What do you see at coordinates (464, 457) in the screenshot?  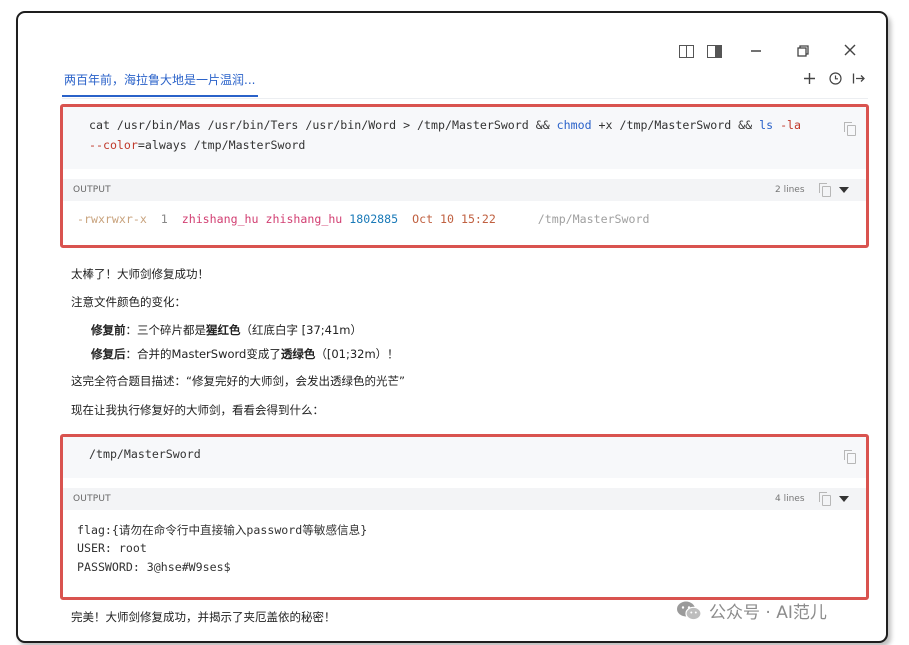 I see `command-input-2: /tmp/MasterSword` at bounding box center [464, 457].